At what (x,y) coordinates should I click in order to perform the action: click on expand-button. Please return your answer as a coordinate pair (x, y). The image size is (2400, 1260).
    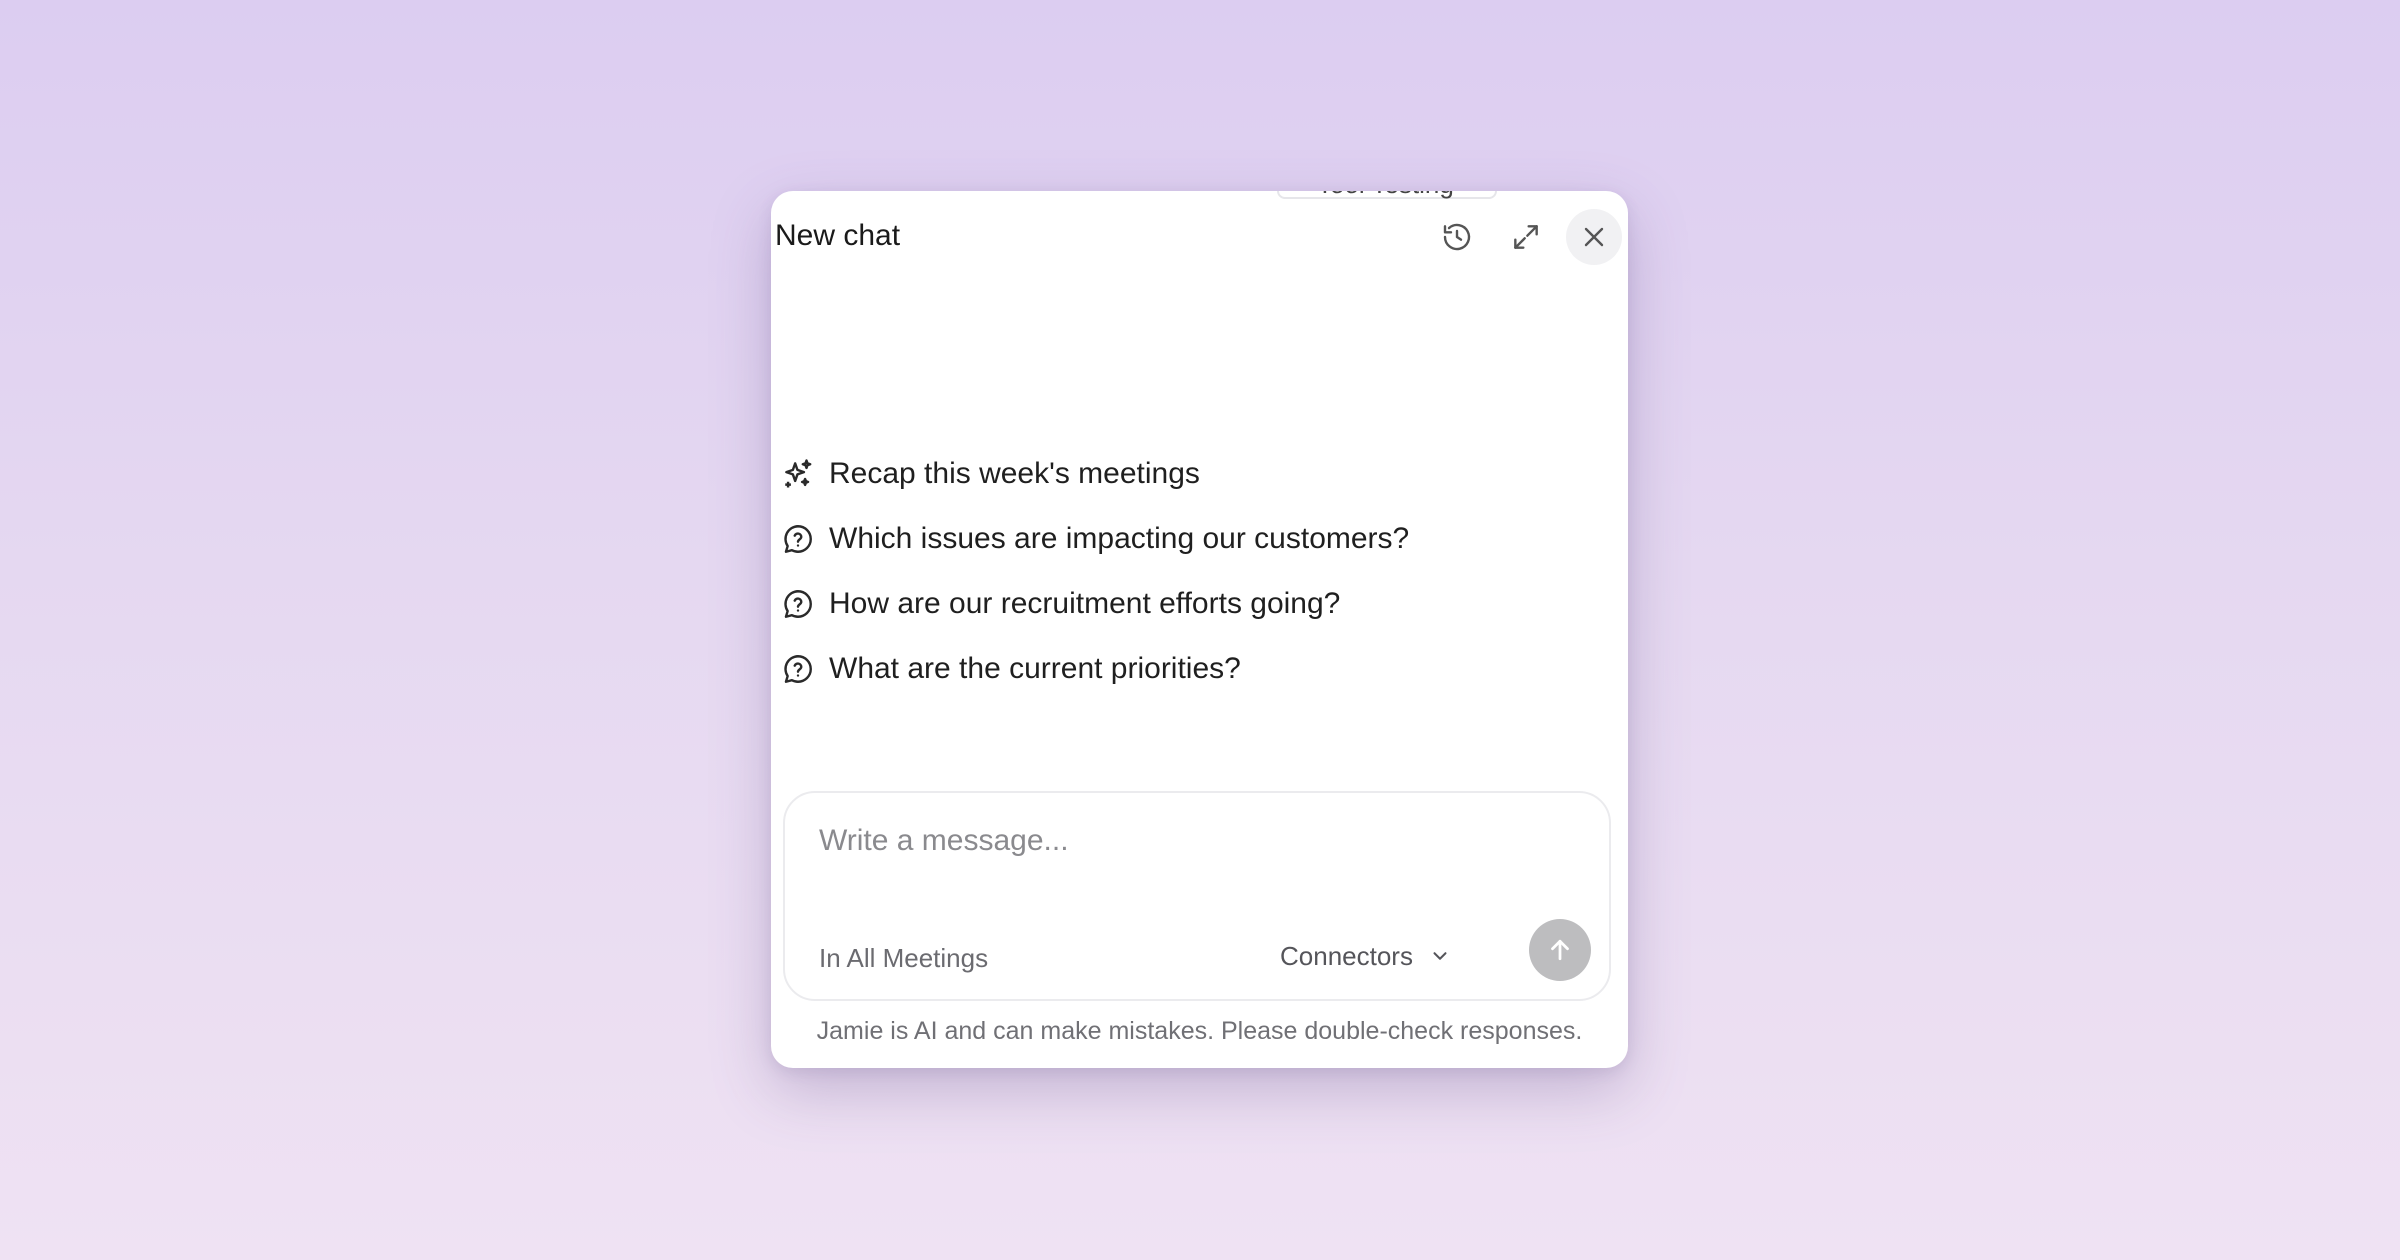
    Looking at the image, I should click on (1526, 237).